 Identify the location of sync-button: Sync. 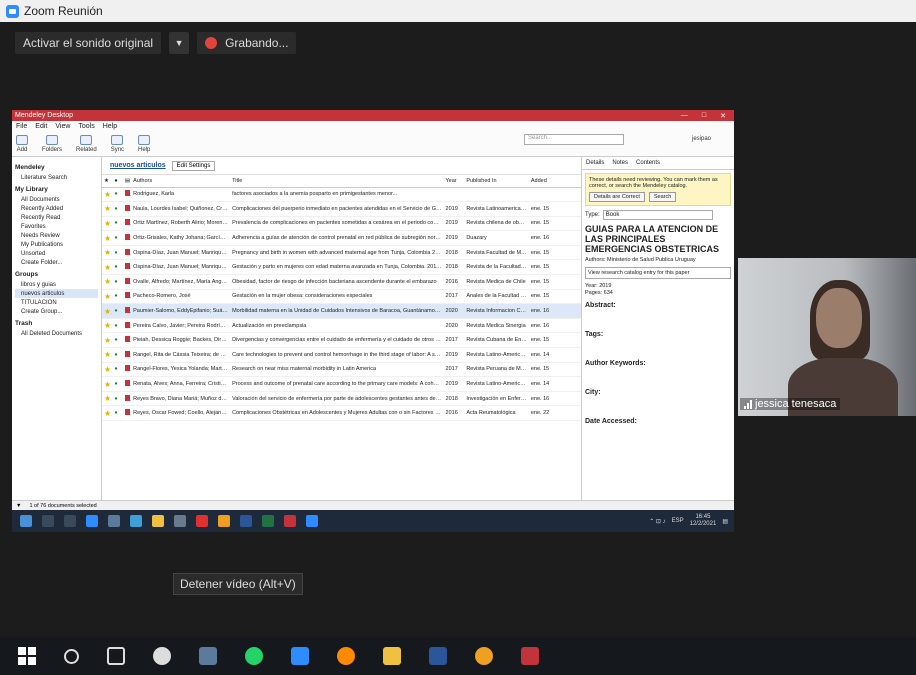
(117, 144).